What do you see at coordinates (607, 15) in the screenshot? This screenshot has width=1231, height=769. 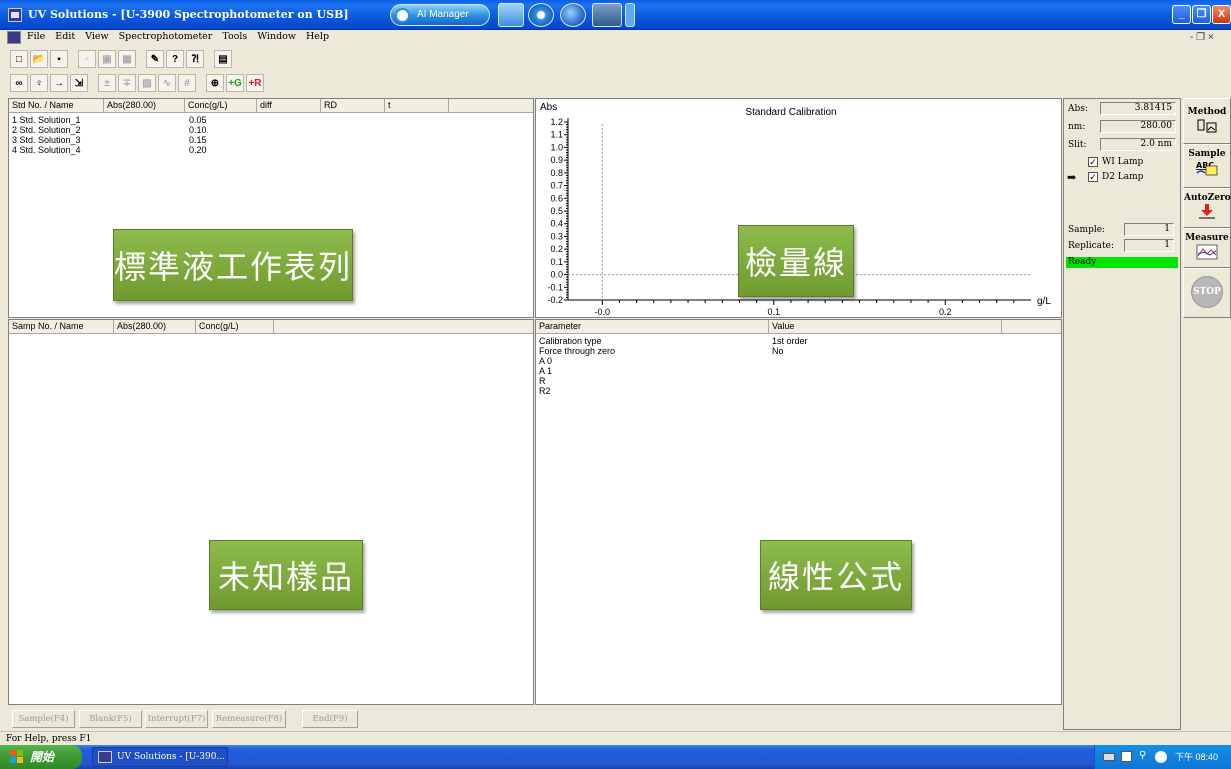 I see `monitor-icon` at bounding box center [607, 15].